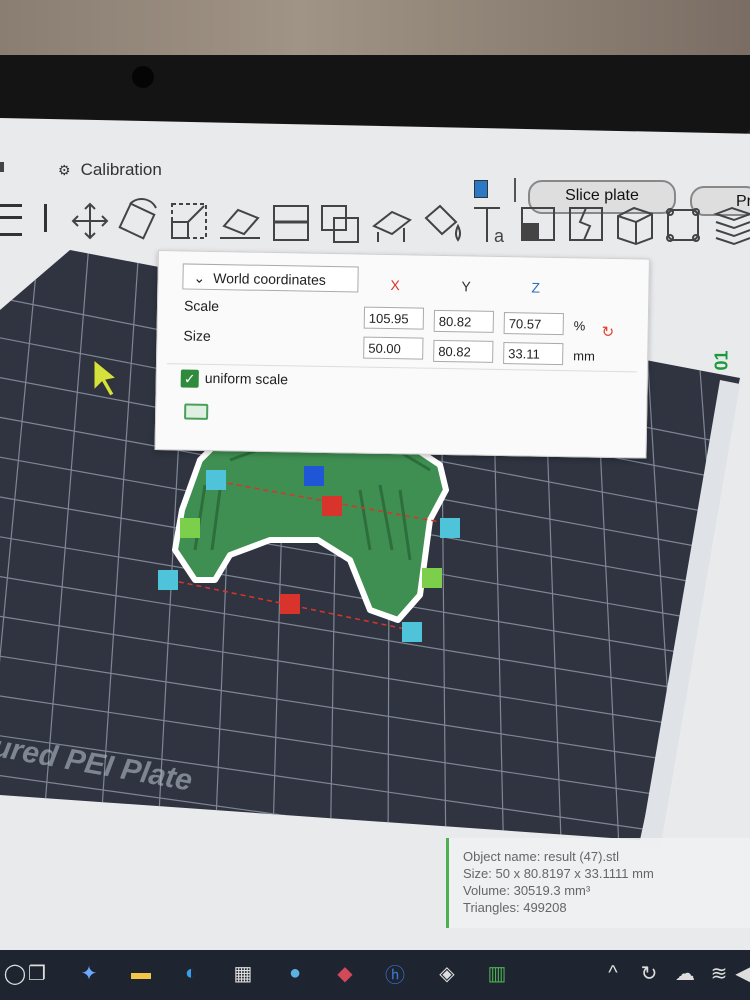 This screenshot has width=750, height=1000. What do you see at coordinates (579, 326) in the screenshot?
I see `scale-unit: %` at bounding box center [579, 326].